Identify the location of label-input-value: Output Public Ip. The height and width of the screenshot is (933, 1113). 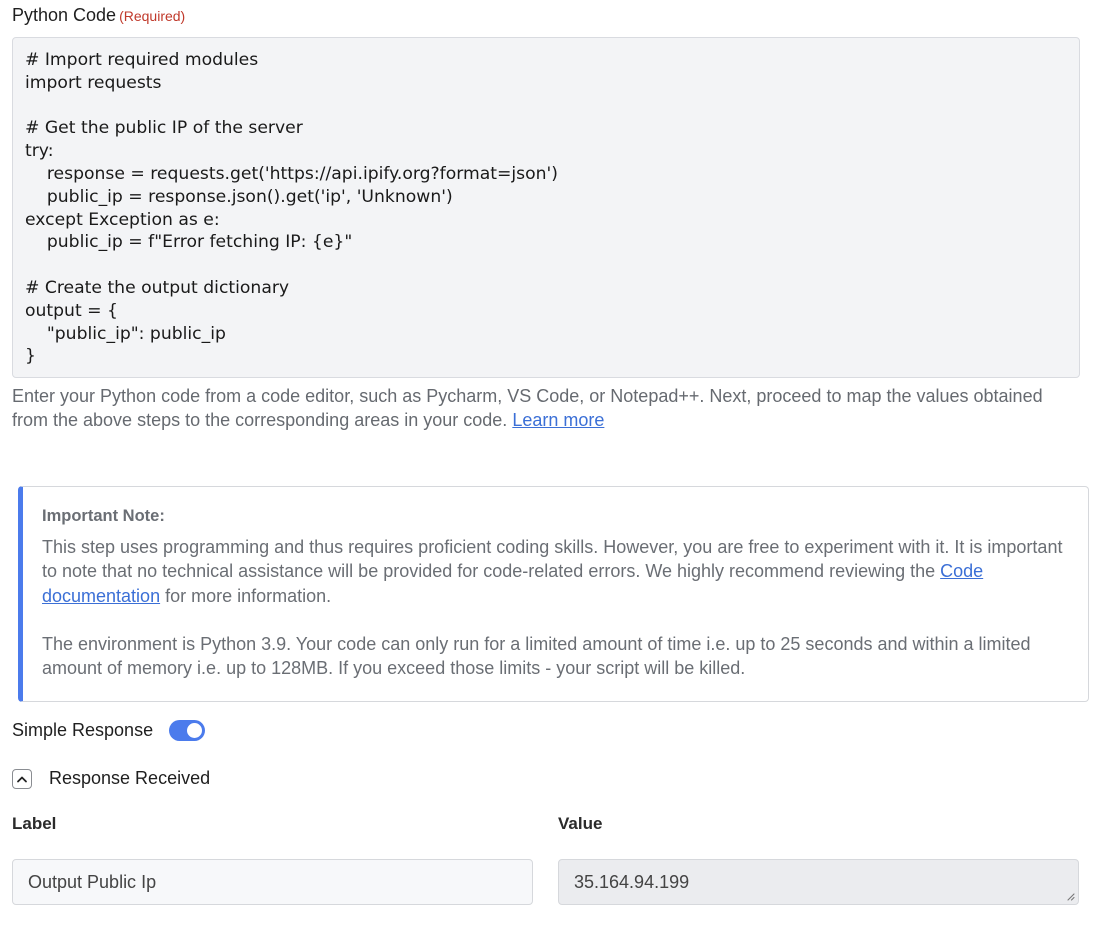
(92, 881).